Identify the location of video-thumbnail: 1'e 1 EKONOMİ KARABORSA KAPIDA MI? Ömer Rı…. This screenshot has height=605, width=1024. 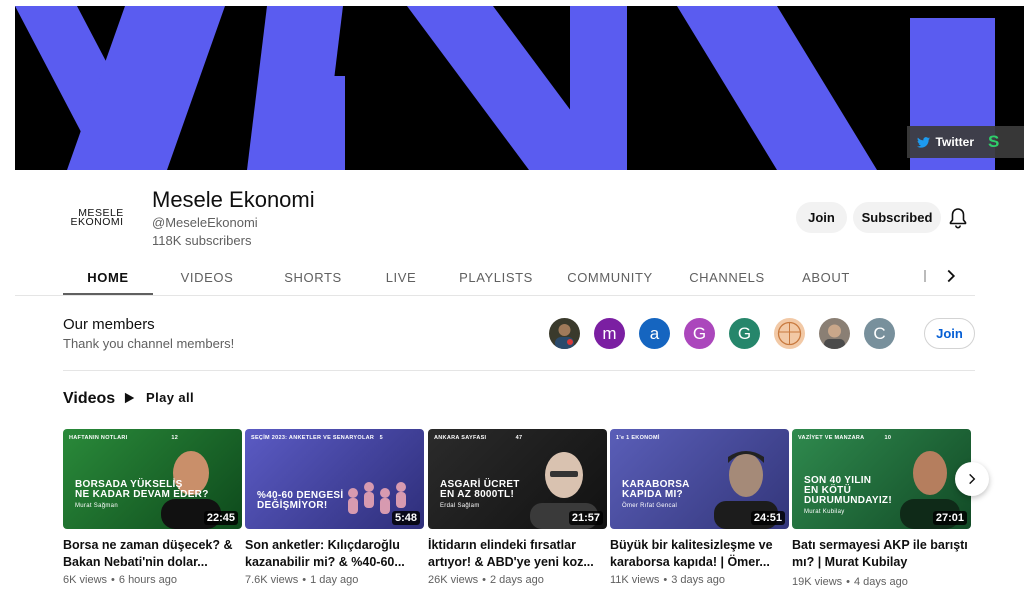
(699, 479).